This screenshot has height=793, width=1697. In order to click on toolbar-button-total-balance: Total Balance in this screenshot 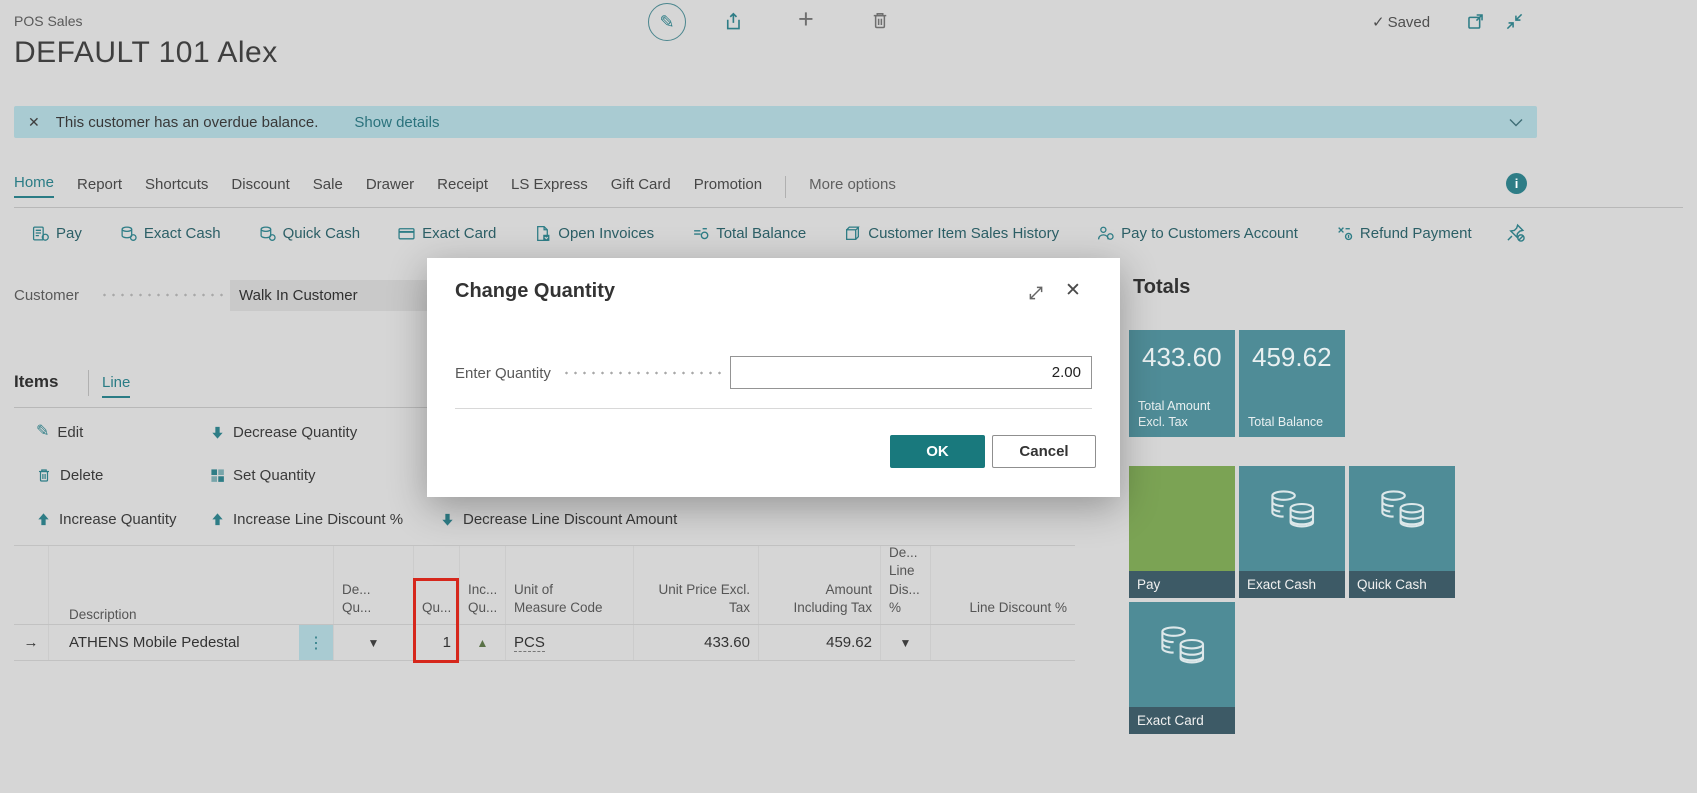, I will do `click(749, 233)`.